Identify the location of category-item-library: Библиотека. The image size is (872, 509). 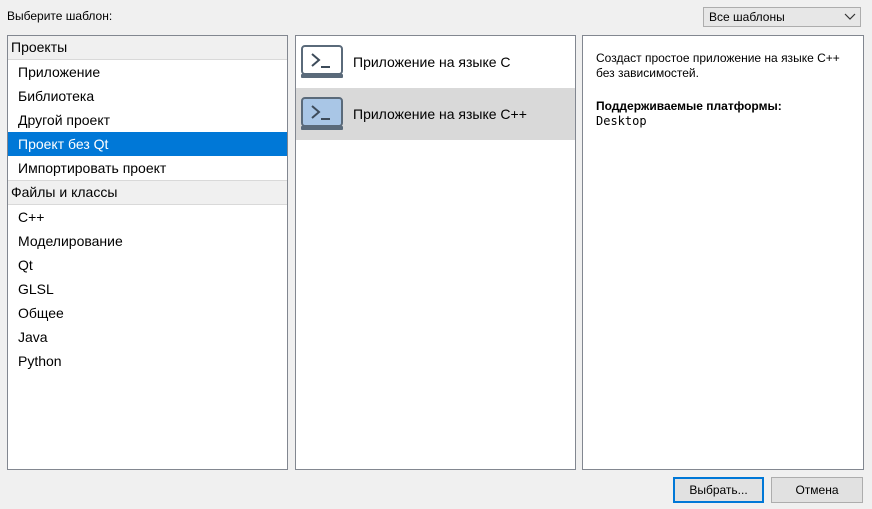
(147, 96).